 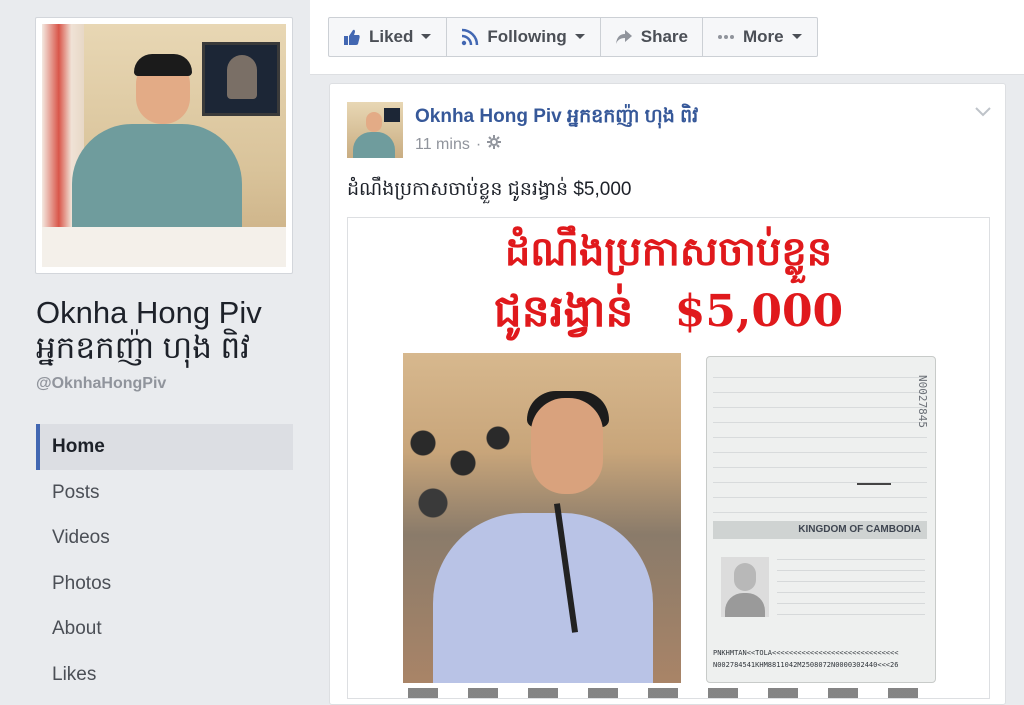 What do you see at coordinates (164, 493) in the screenshot?
I see `nav-item-posts: Posts` at bounding box center [164, 493].